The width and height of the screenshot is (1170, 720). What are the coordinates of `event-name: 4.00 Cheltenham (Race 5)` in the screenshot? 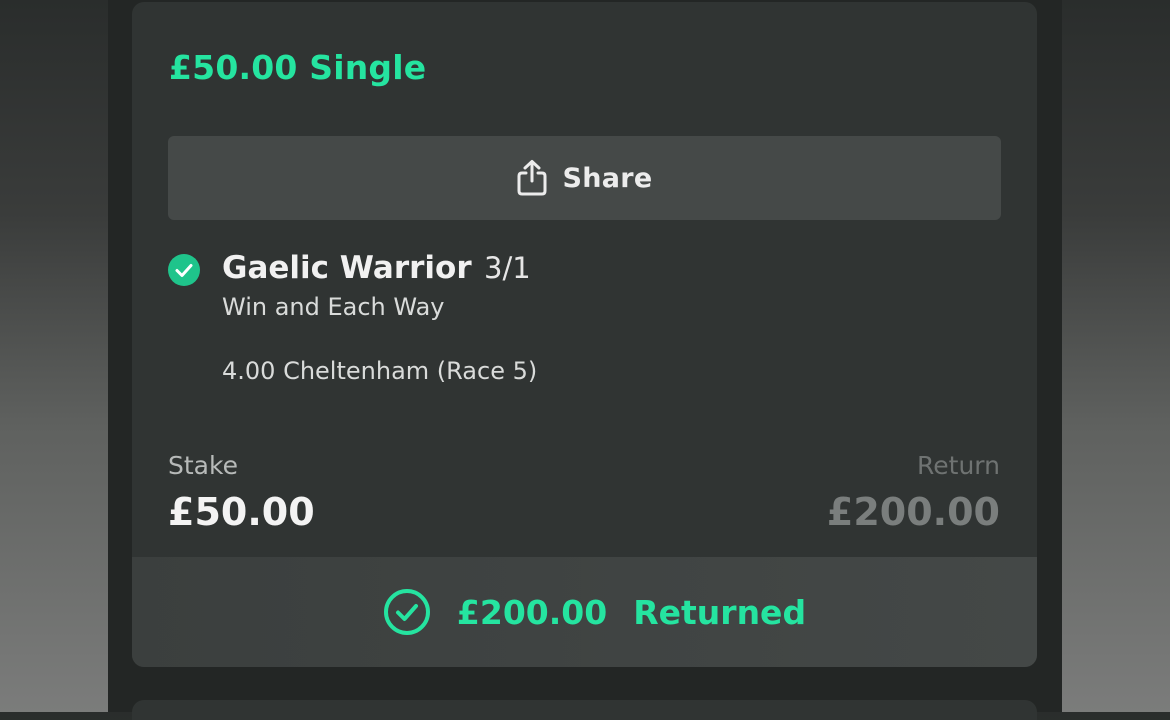 It's located at (380, 371).